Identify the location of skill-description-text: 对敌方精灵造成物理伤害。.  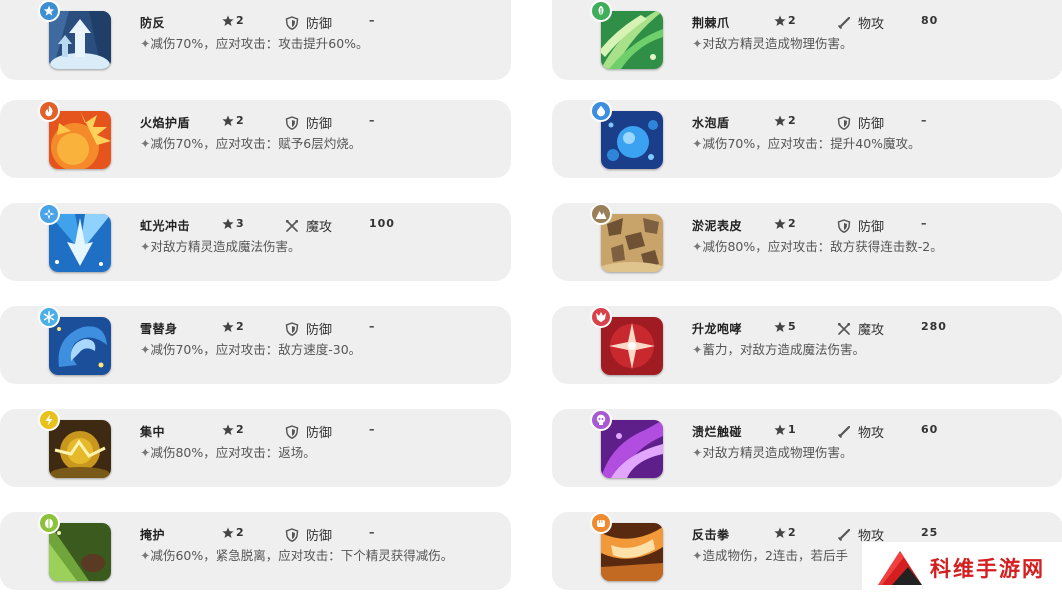
(777, 43).